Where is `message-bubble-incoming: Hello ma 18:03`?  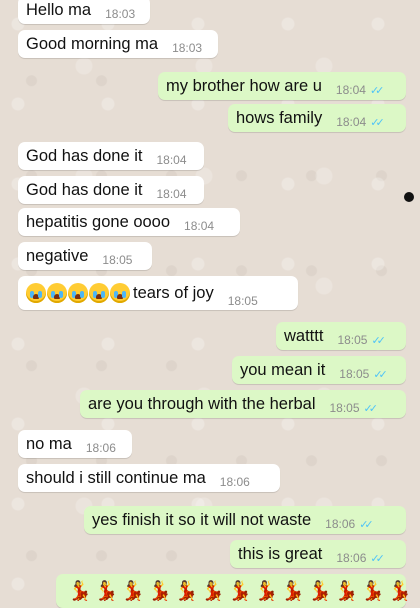
message-bubble-incoming: Hello ma 18:03 is located at coordinates (84, 12).